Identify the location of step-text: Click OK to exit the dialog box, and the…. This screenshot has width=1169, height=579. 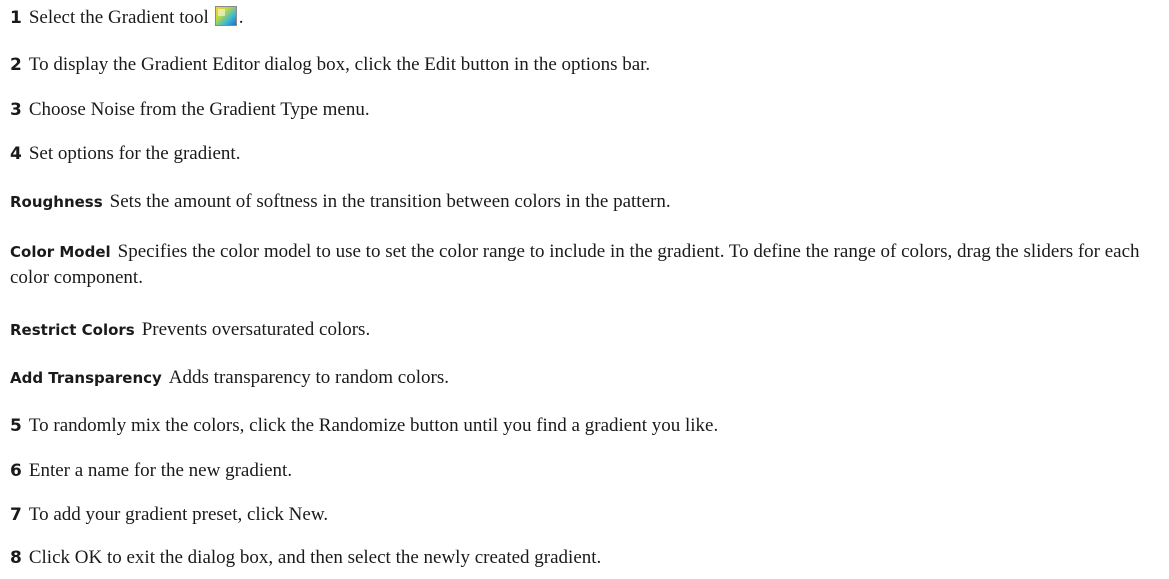
(315, 557).